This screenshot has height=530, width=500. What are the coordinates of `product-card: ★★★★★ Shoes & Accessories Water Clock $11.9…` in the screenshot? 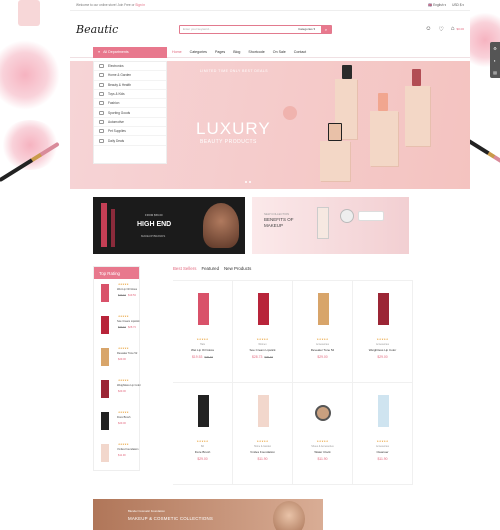 It's located at (323, 434).